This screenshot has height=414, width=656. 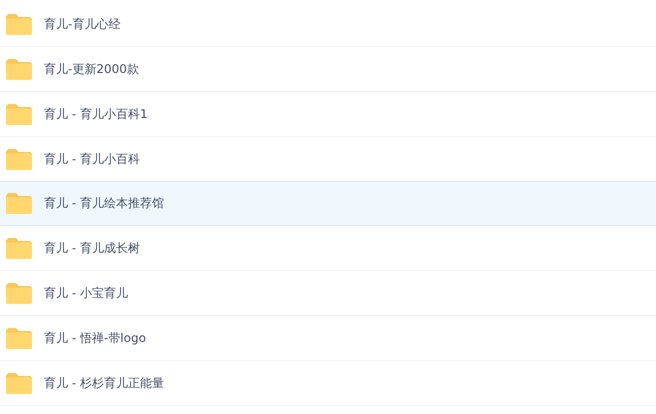 What do you see at coordinates (96, 114) in the screenshot?
I see `folder-name: 育儿 - 育儿小百科1` at bounding box center [96, 114].